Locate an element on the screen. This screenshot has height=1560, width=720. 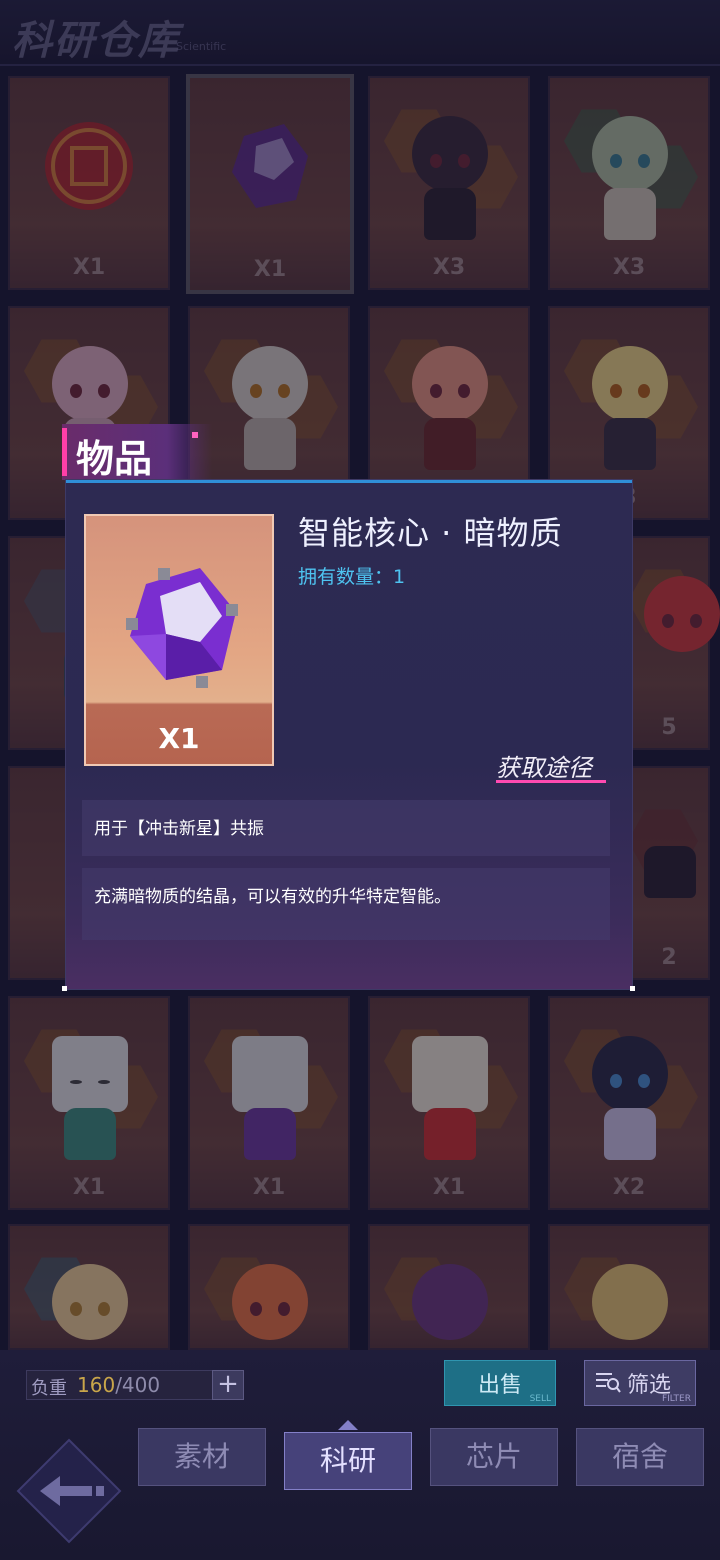
filter-icon is located at coordinates (608, 1383).